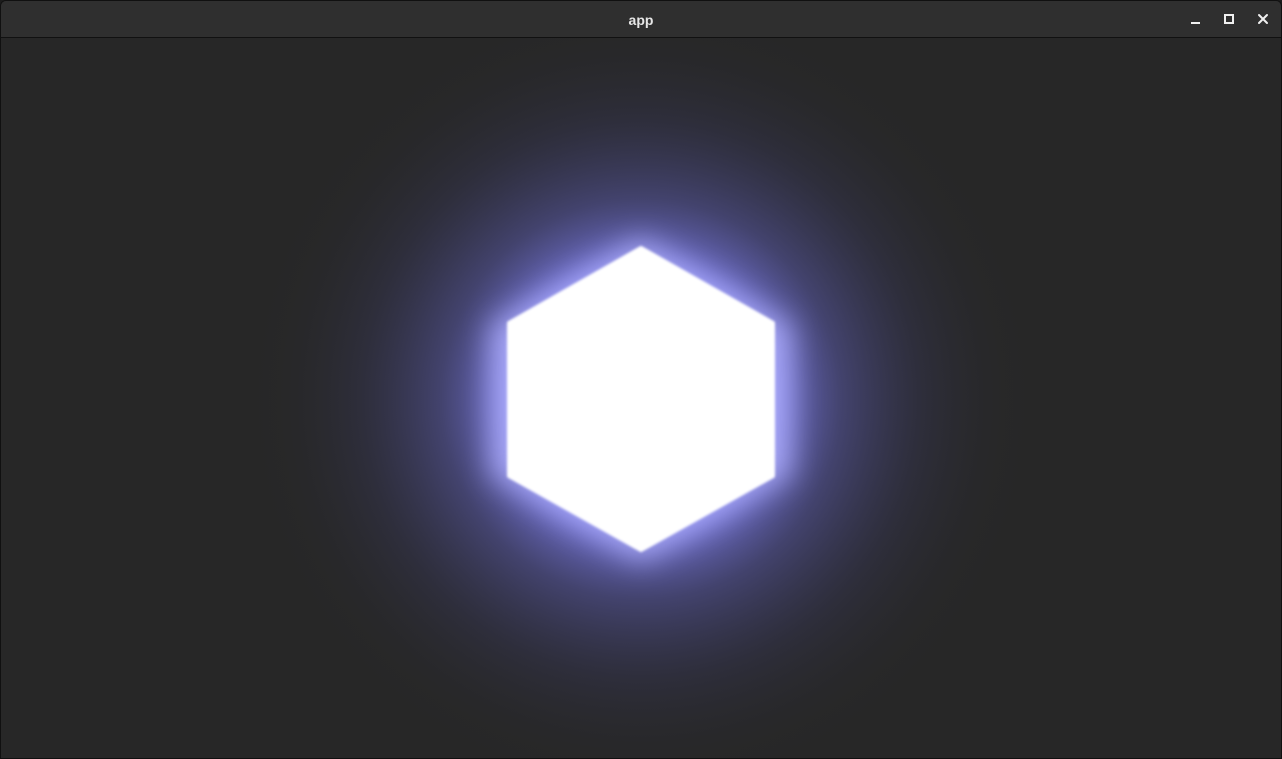 The width and height of the screenshot is (1282, 759). What do you see at coordinates (1195, 19) in the screenshot?
I see `minimize-button` at bounding box center [1195, 19].